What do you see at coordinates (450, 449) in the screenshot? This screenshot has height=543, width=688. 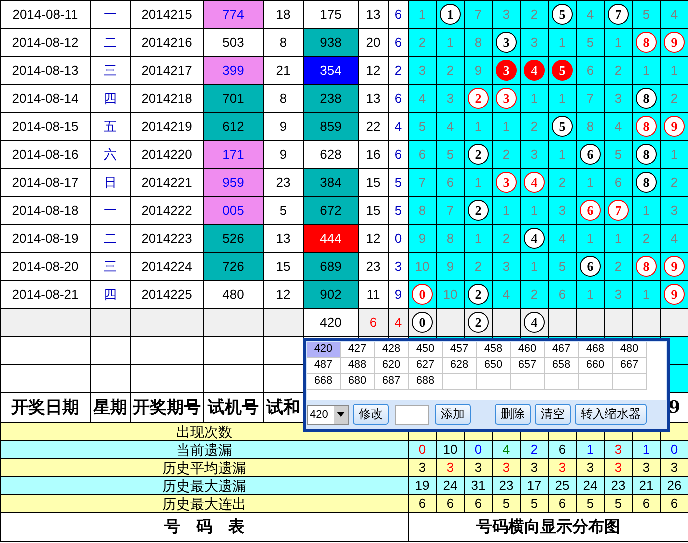 I see `stat-value: 10` at bounding box center [450, 449].